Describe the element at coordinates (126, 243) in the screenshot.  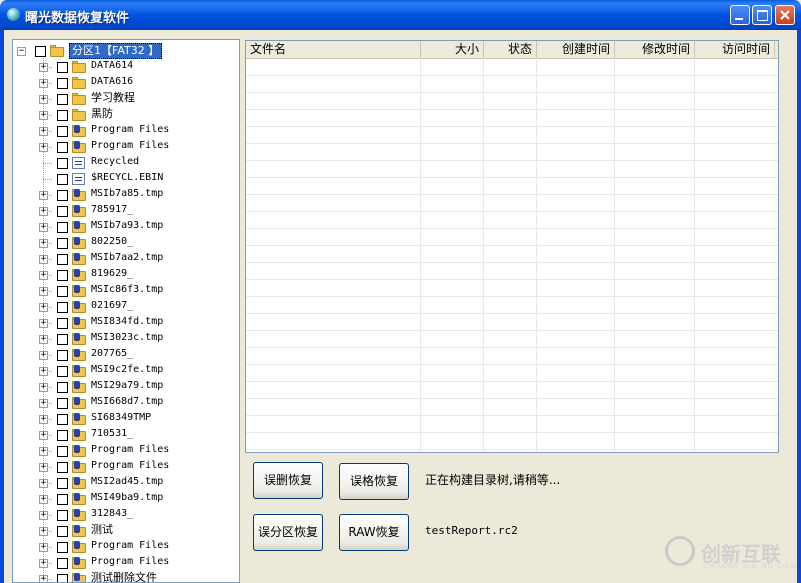
I see `tree-item: +802250_` at that location.